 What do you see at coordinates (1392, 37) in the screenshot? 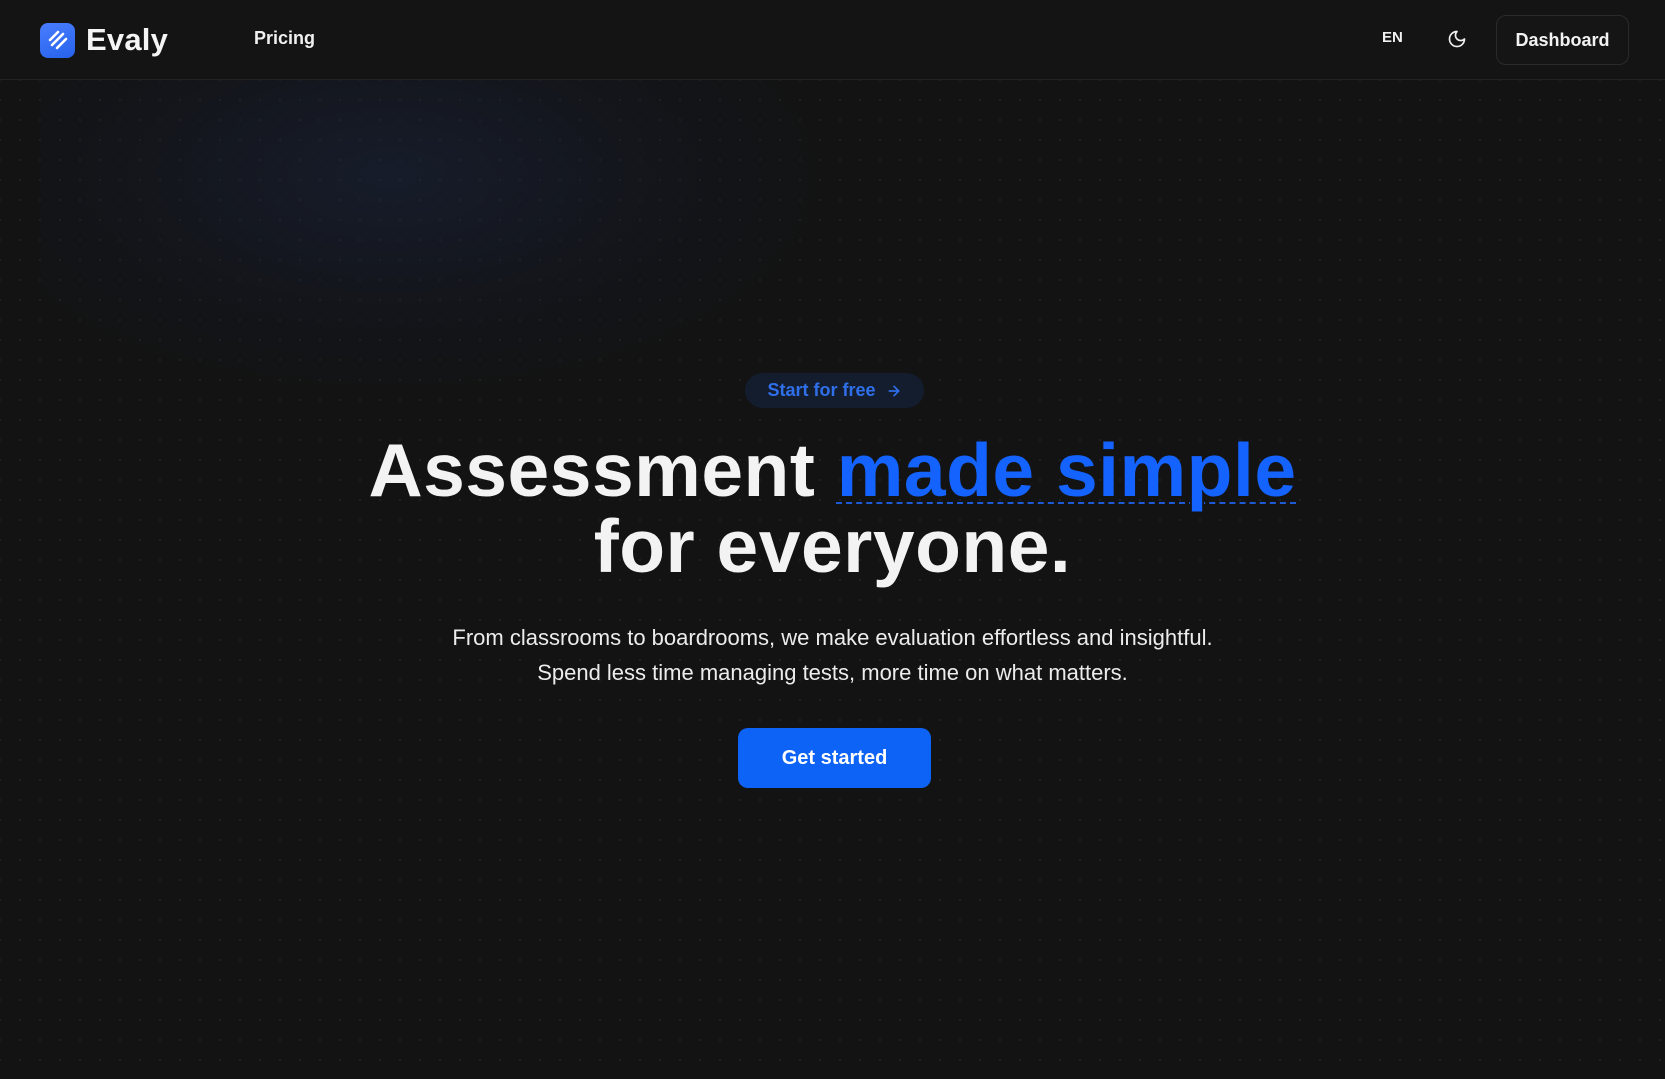
I see `language-selector: EN` at bounding box center [1392, 37].